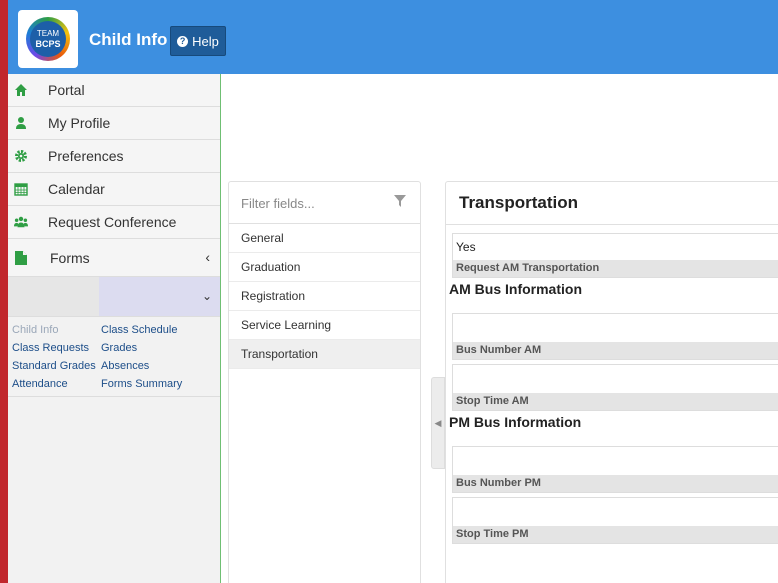 This screenshot has height=583, width=778. I want to click on caret-left-icon: ◀, so click(438, 422).